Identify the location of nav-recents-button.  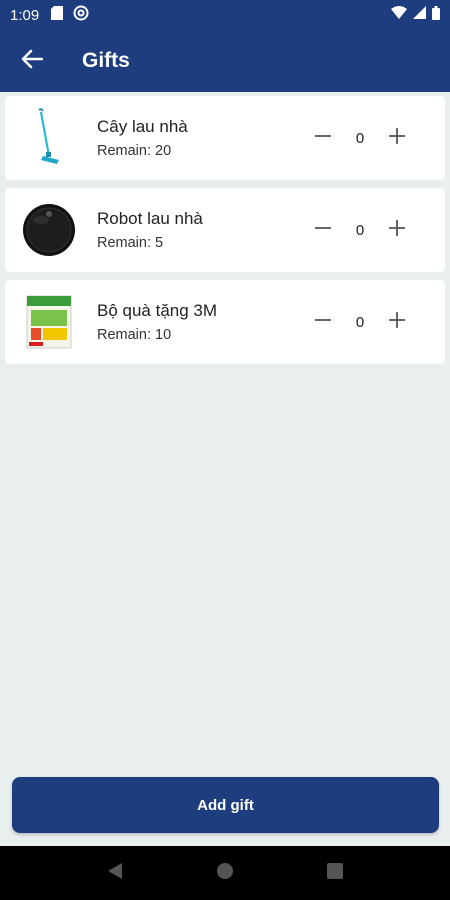
(335, 873).